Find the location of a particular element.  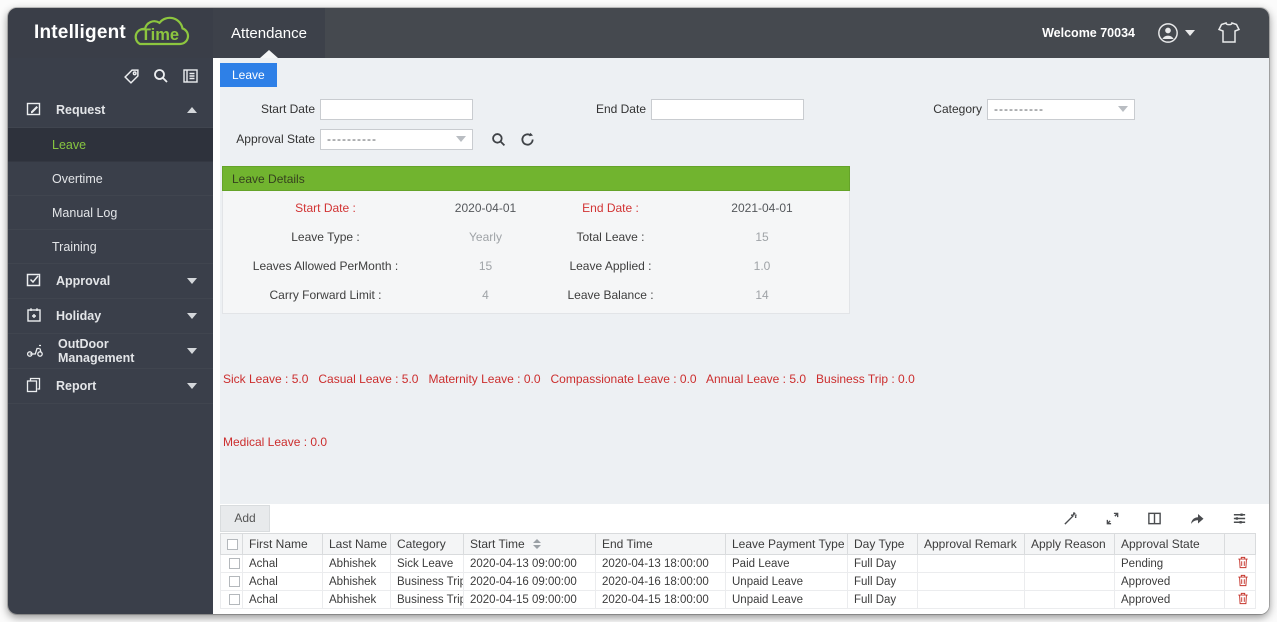

cell-start-time: 2020-04-16 09:00:00 is located at coordinates (529, 581).